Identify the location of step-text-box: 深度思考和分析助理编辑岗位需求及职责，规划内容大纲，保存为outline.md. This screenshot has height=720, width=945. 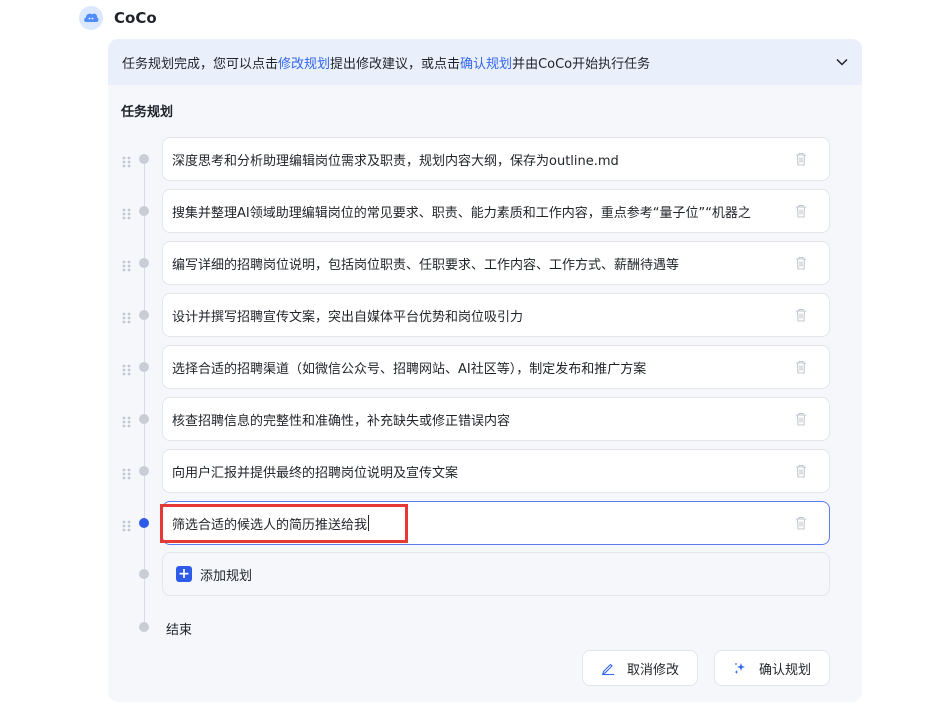
(496, 159).